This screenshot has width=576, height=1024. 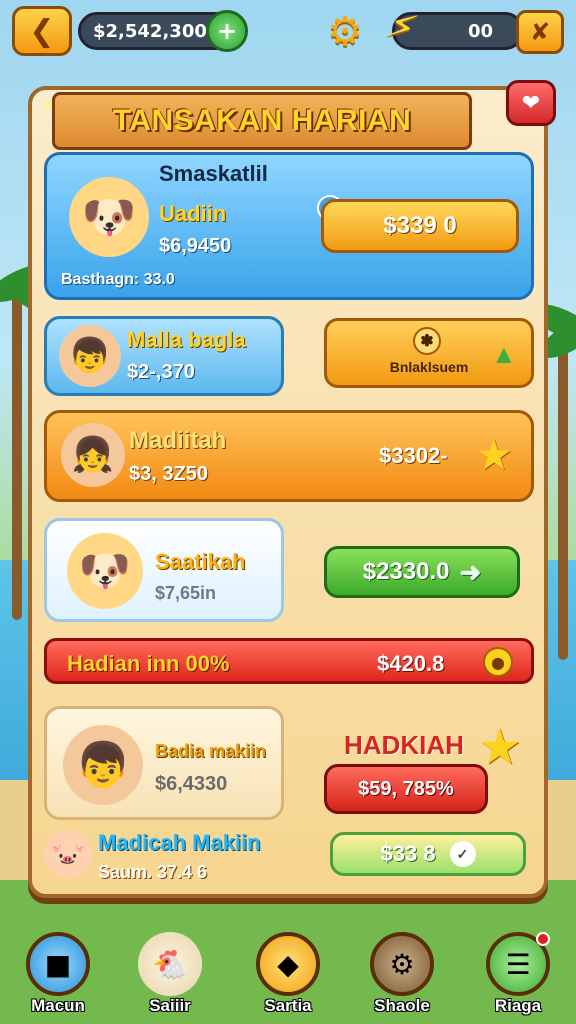 I want to click on hadkiah-button: $59, 785%, so click(x=406, y=789).